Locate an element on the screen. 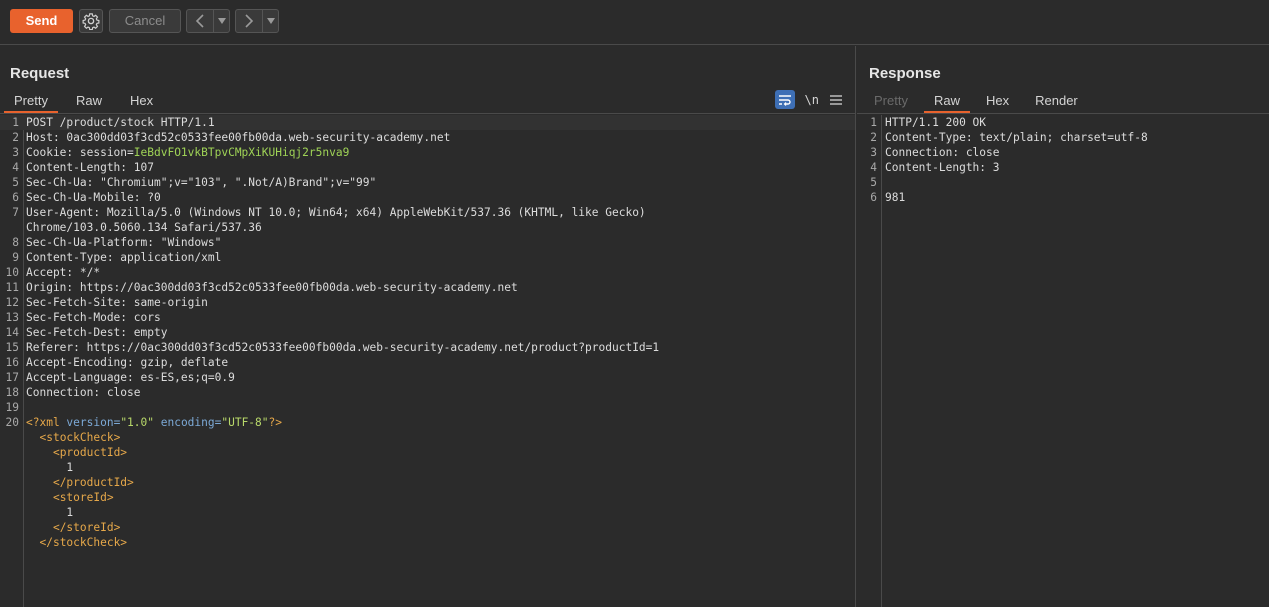 The height and width of the screenshot is (607, 1269). xml-tag: <stockCheck> is located at coordinates (80, 437).